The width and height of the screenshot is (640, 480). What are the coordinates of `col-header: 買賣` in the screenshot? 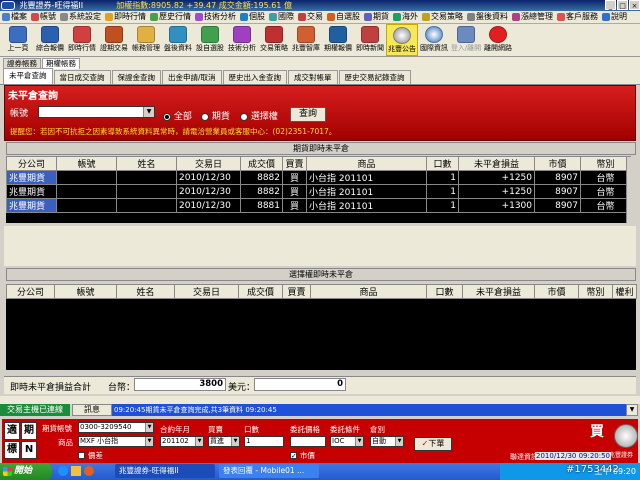 It's located at (294, 163).